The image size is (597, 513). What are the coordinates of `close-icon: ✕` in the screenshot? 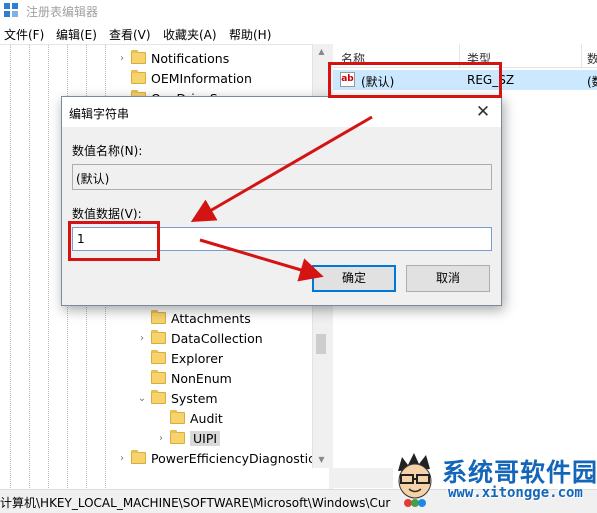 It's located at (483, 112).